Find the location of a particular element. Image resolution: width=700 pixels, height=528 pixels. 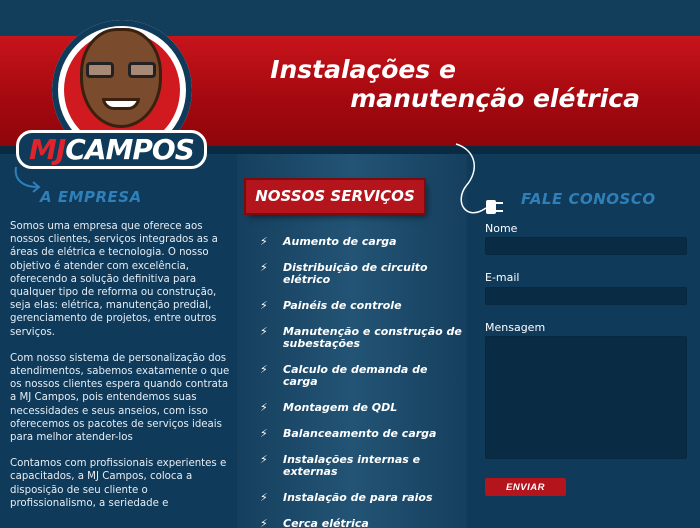

power-cable-icon is located at coordinates (479, 178).